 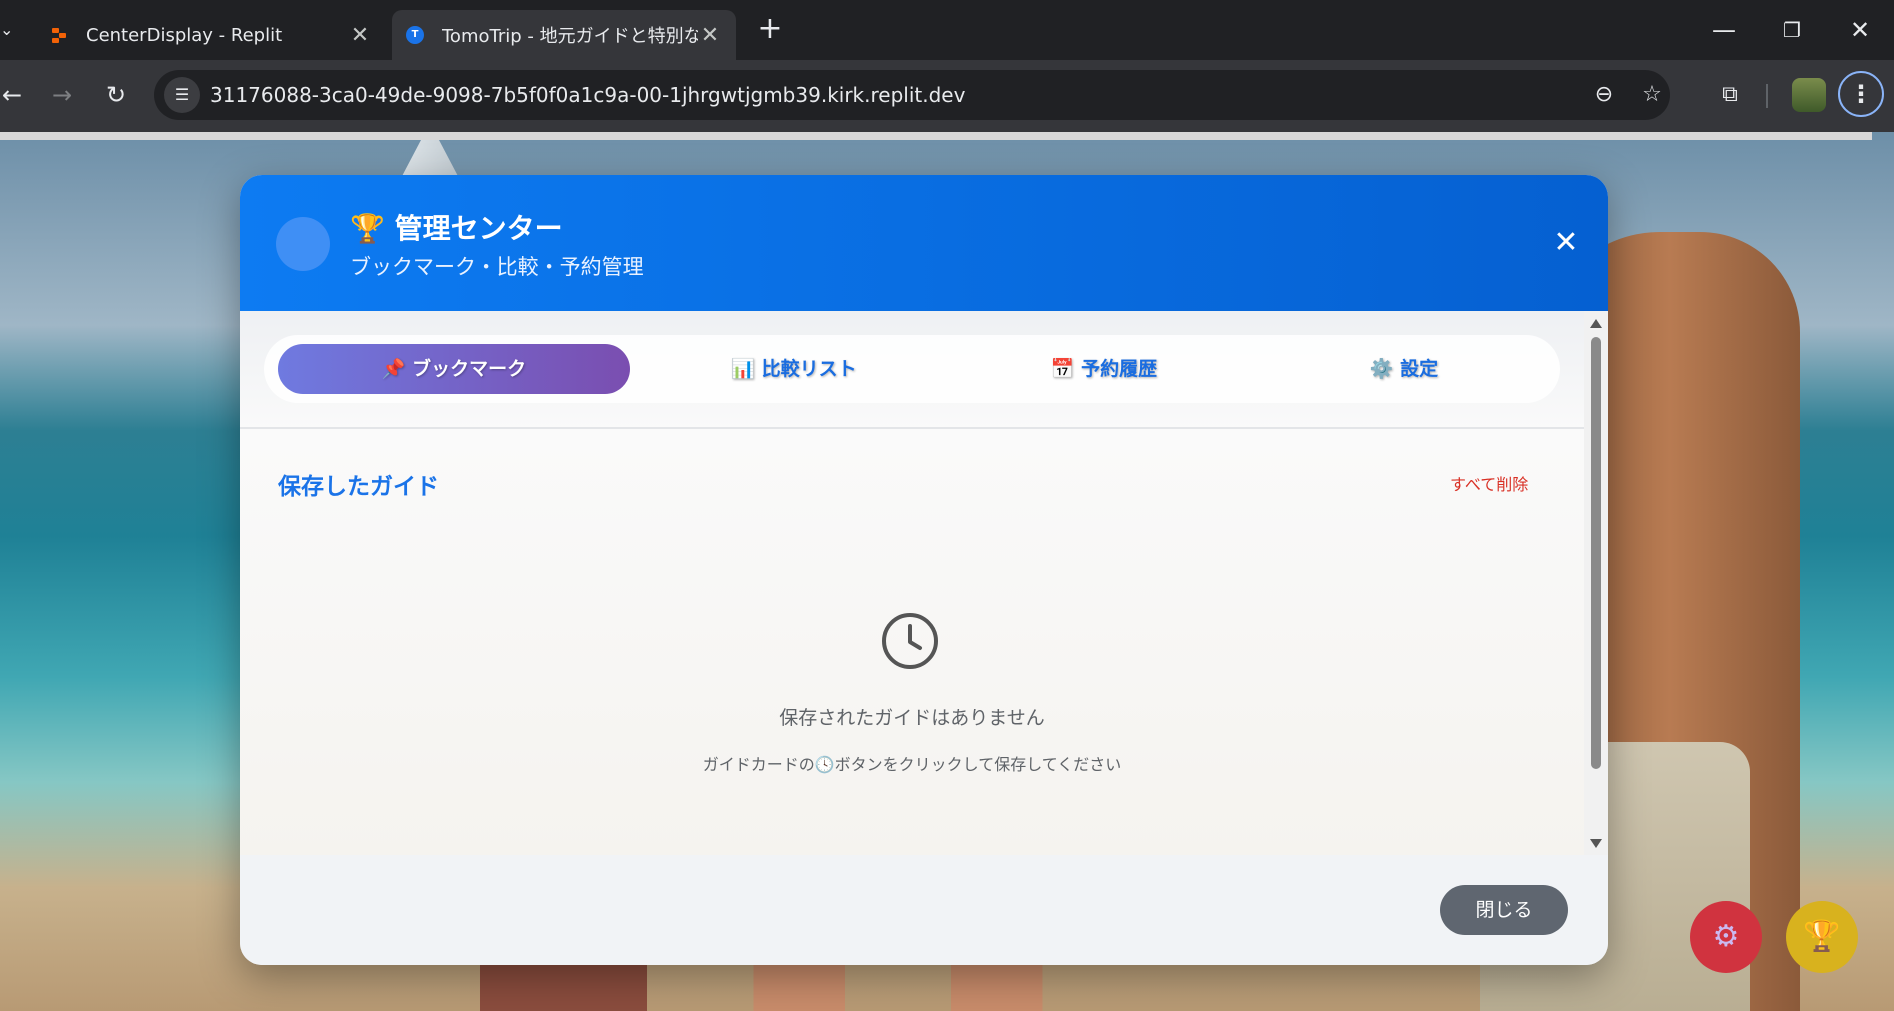 I want to click on modal-scrollbar, so click(x=1596, y=583).